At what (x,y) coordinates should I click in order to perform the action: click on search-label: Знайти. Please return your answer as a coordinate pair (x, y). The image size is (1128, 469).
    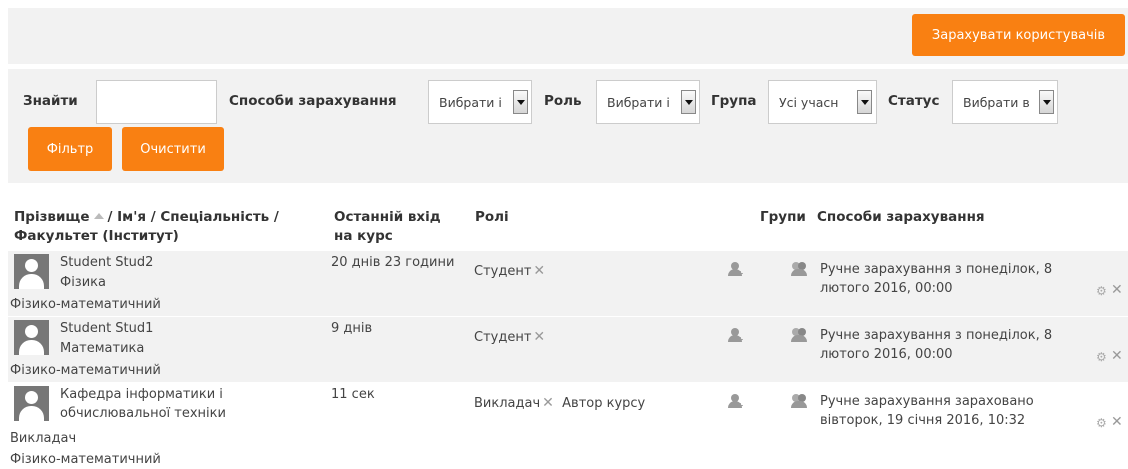
    Looking at the image, I should click on (50, 101).